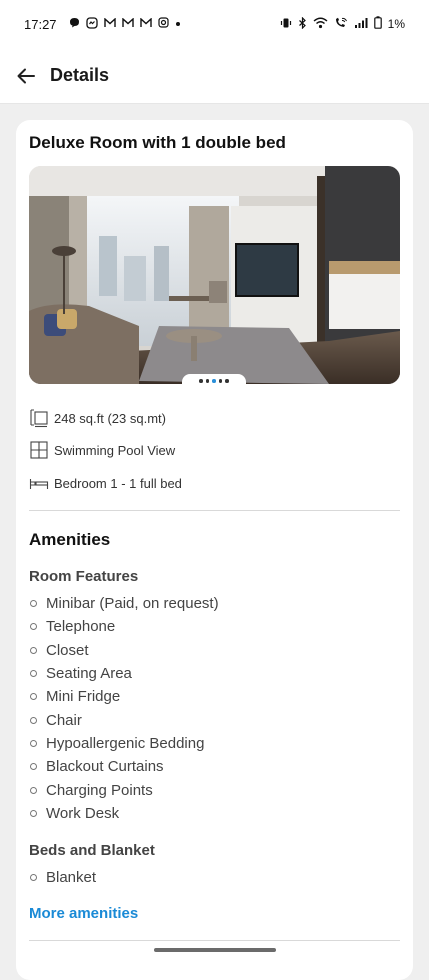 Image resolution: width=429 pixels, height=980 pixels. Describe the element at coordinates (115, 450) in the screenshot. I see `room-view-text: Swimming Pool View` at that location.